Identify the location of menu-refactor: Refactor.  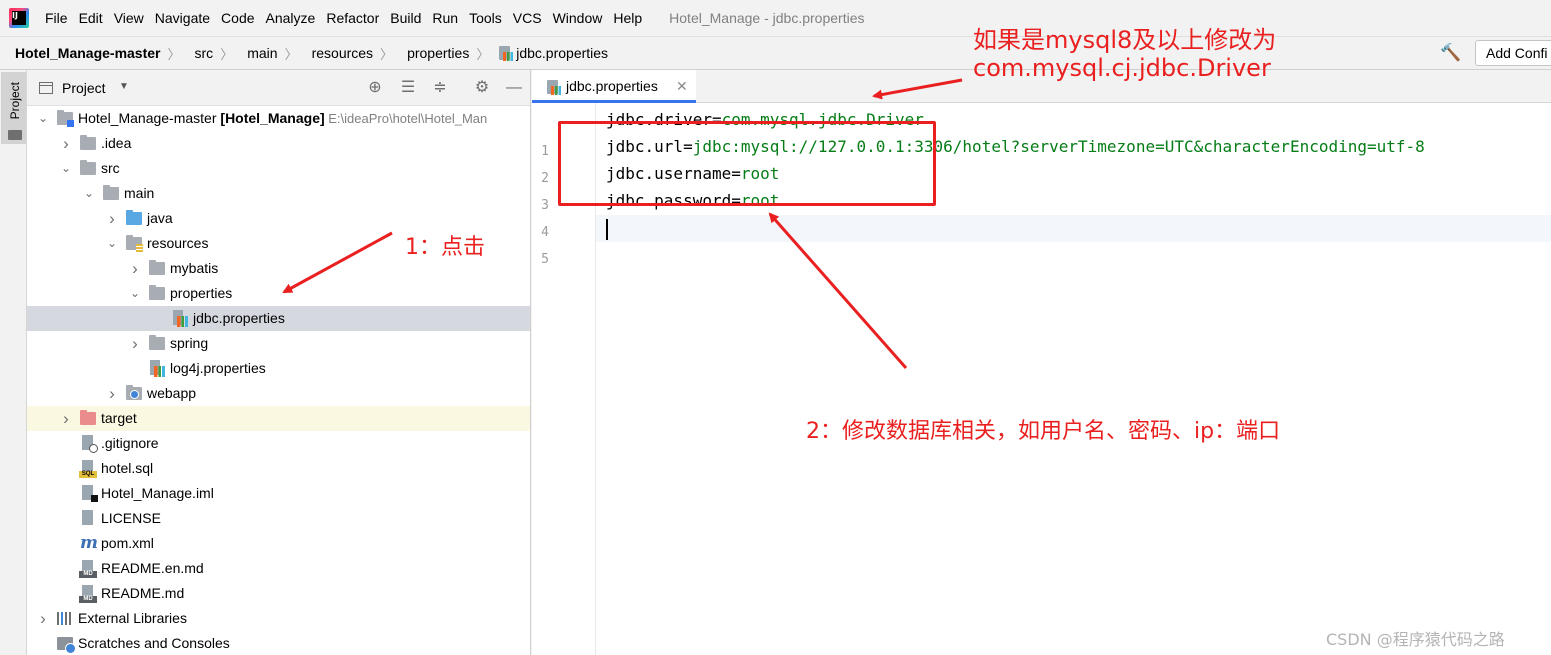
(352, 18).